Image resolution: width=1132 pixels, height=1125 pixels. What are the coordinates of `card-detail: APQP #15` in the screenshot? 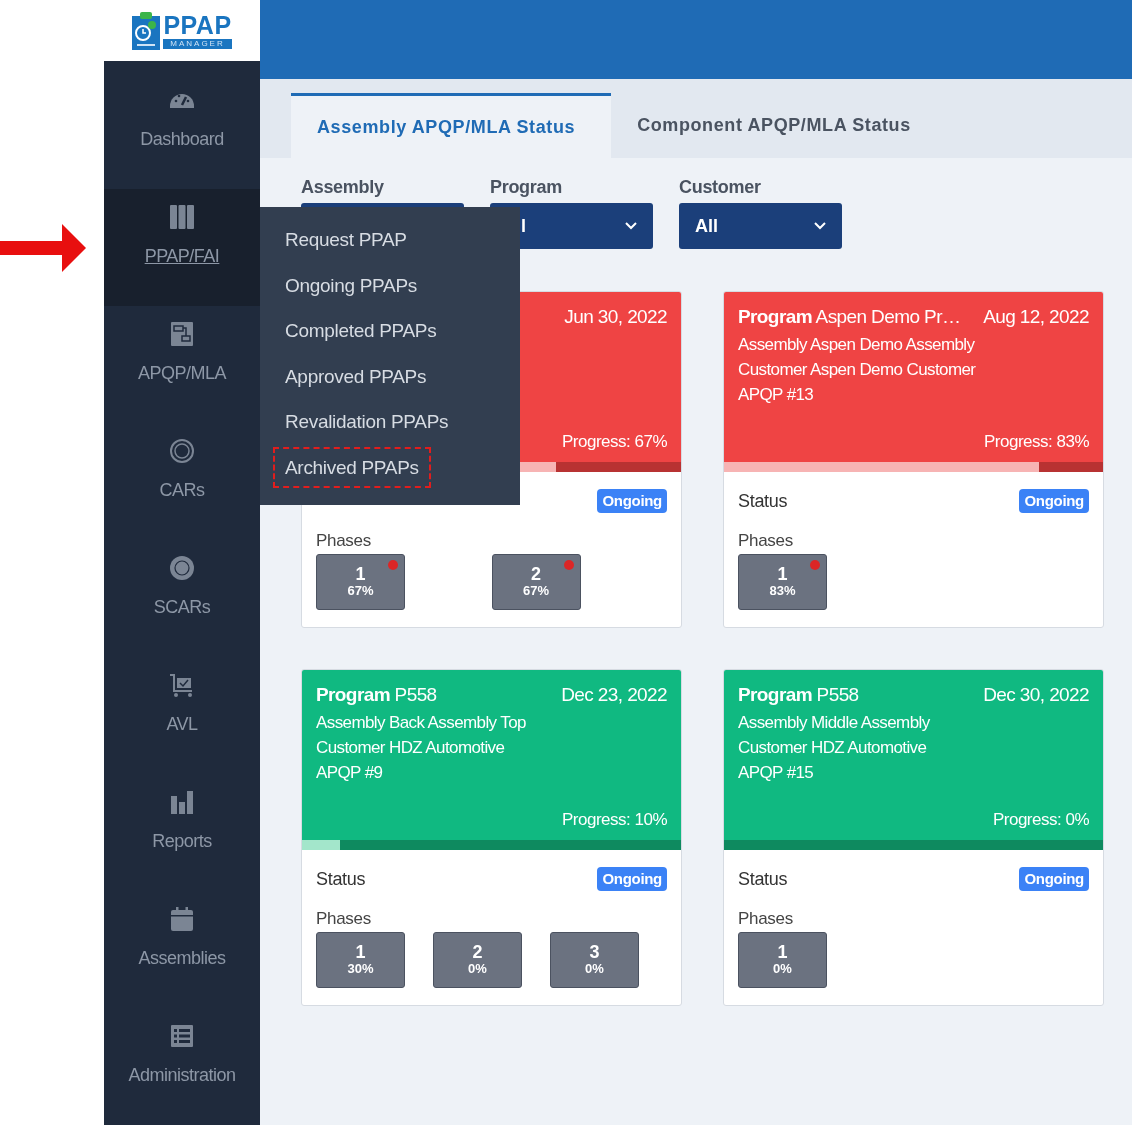 It's located at (776, 772).